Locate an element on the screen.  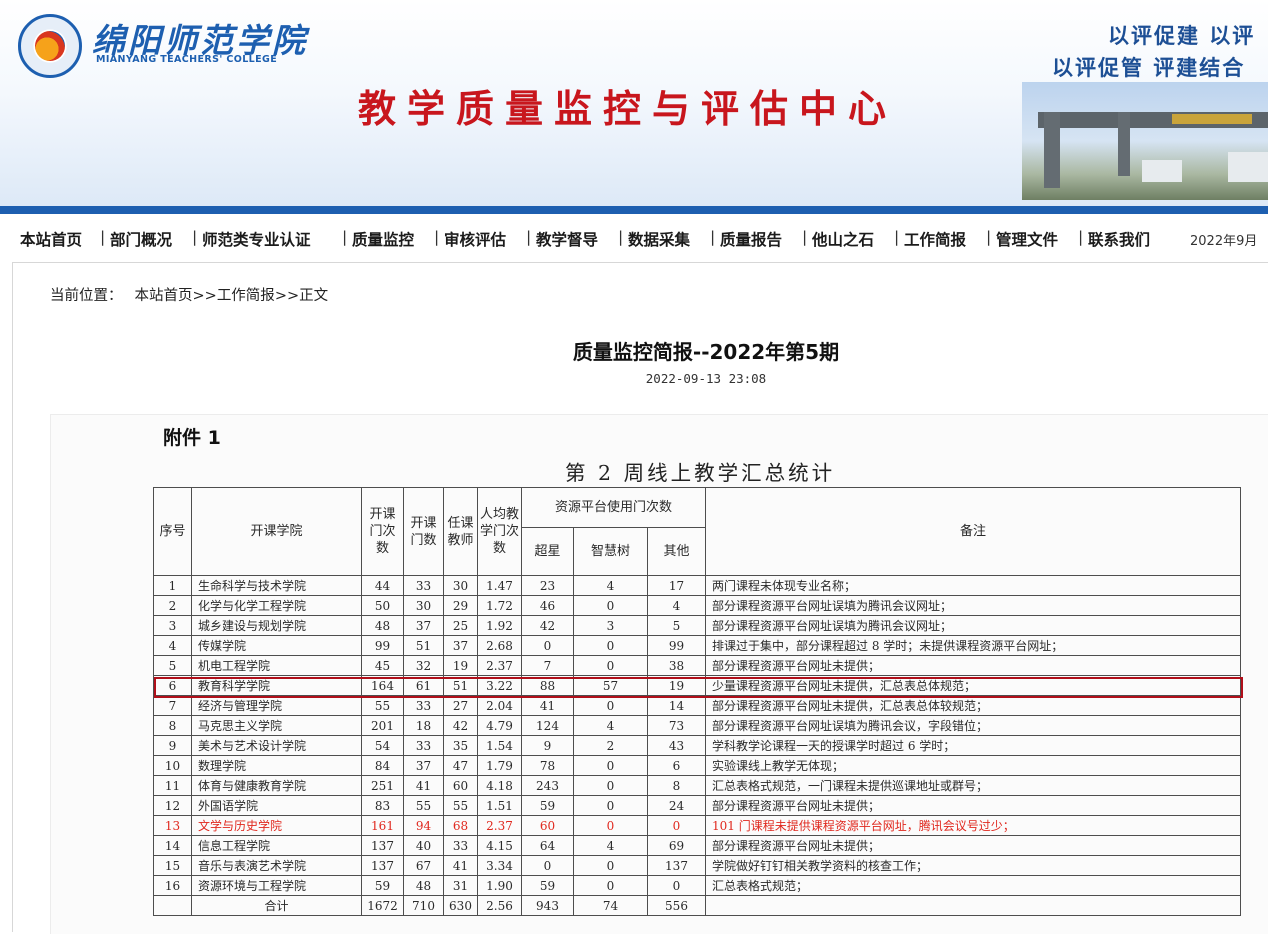
college-seal-icon is located at coordinates (50, 46).